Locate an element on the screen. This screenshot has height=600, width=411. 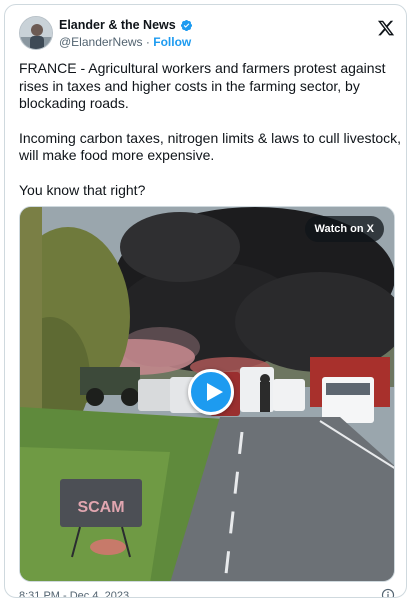
watch-on-x-button: Watch on X is located at coordinates (344, 229).